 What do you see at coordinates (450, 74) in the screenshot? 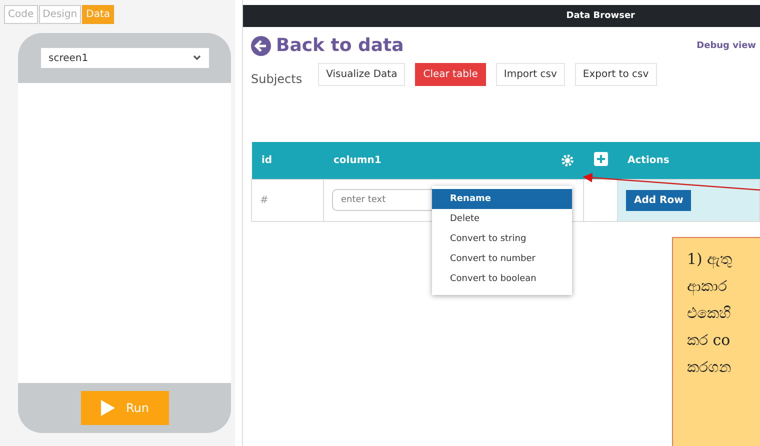
I see `clear-button: Clear table` at bounding box center [450, 74].